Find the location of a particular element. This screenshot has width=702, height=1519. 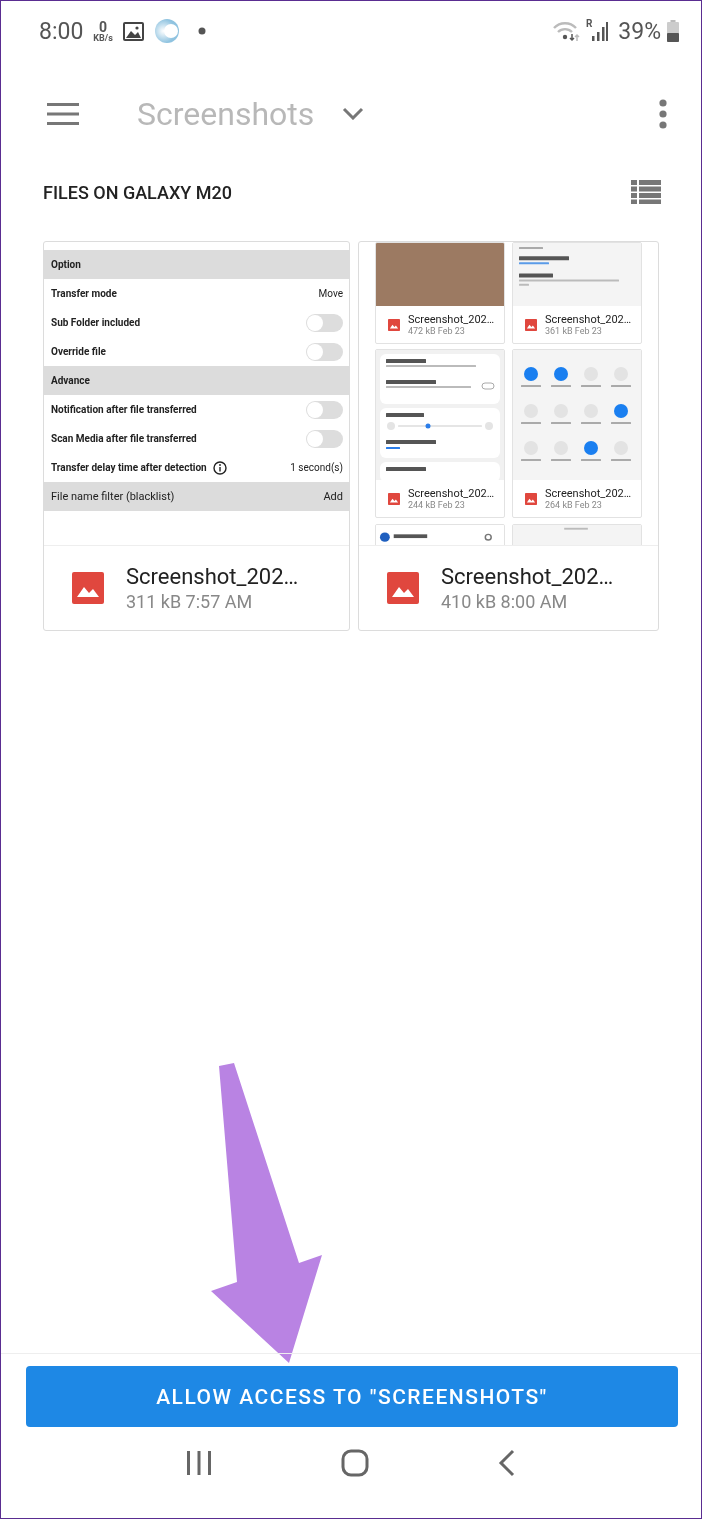

allow-access-button: ALLOW ACCESS TO "SCREENSHOTS" is located at coordinates (352, 1396).